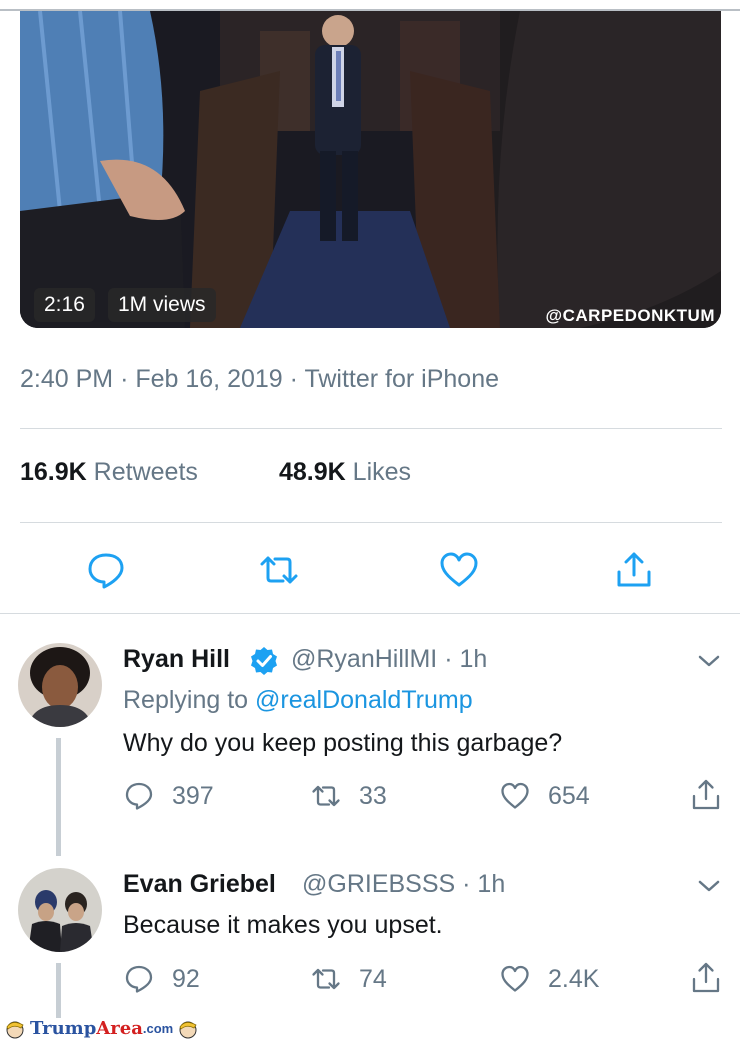 The width and height of the screenshot is (740, 1041). Describe the element at coordinates (215, 472) in the screenshot. I see `tweet-stats: 16.9K Retweets 48.9K Likes` at that location.